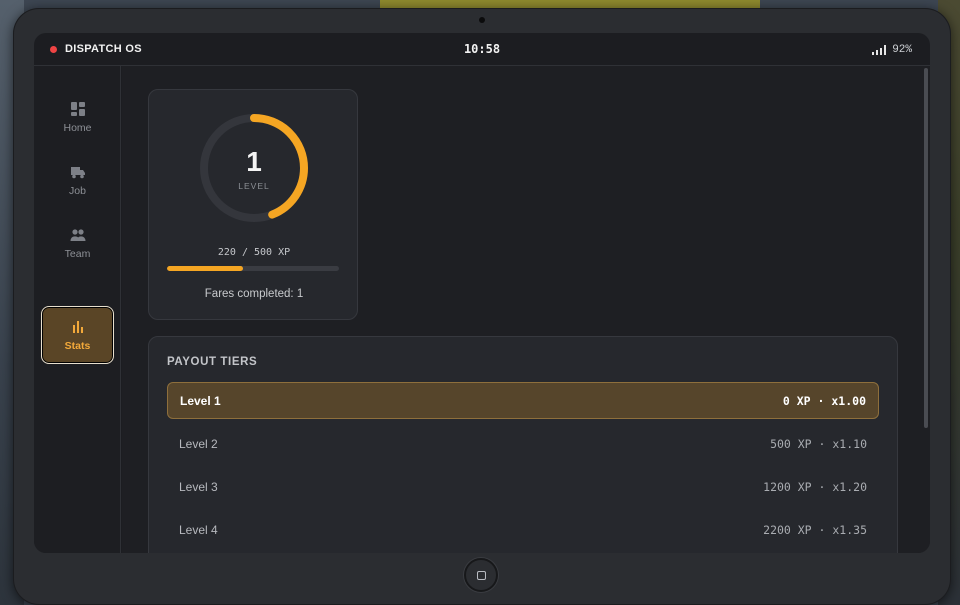 This screenshot has height=605, width=960. What do you see at coordinates (77, 345) in the screenshot?
I see `sidebar-item-label: Stats` at bounding box center [77, 345].